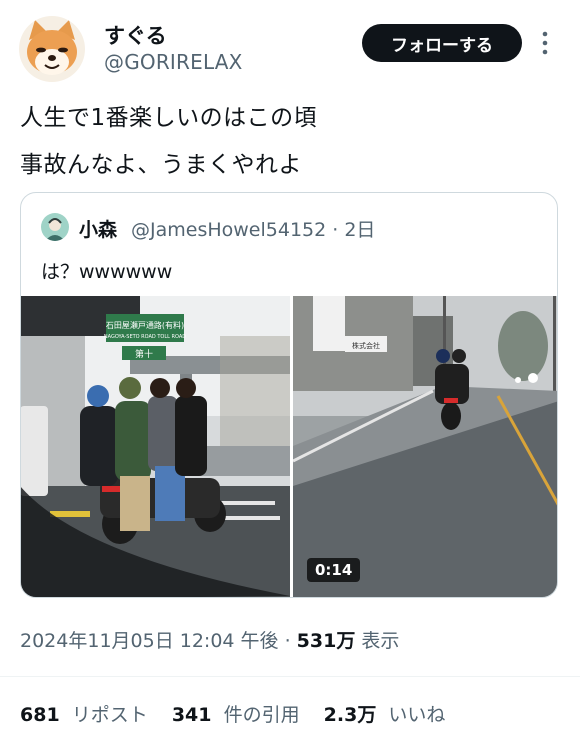  Describe the element at coordinates (350, 715) in the screenshot. I see `likes-count: 2.3万` at that location.